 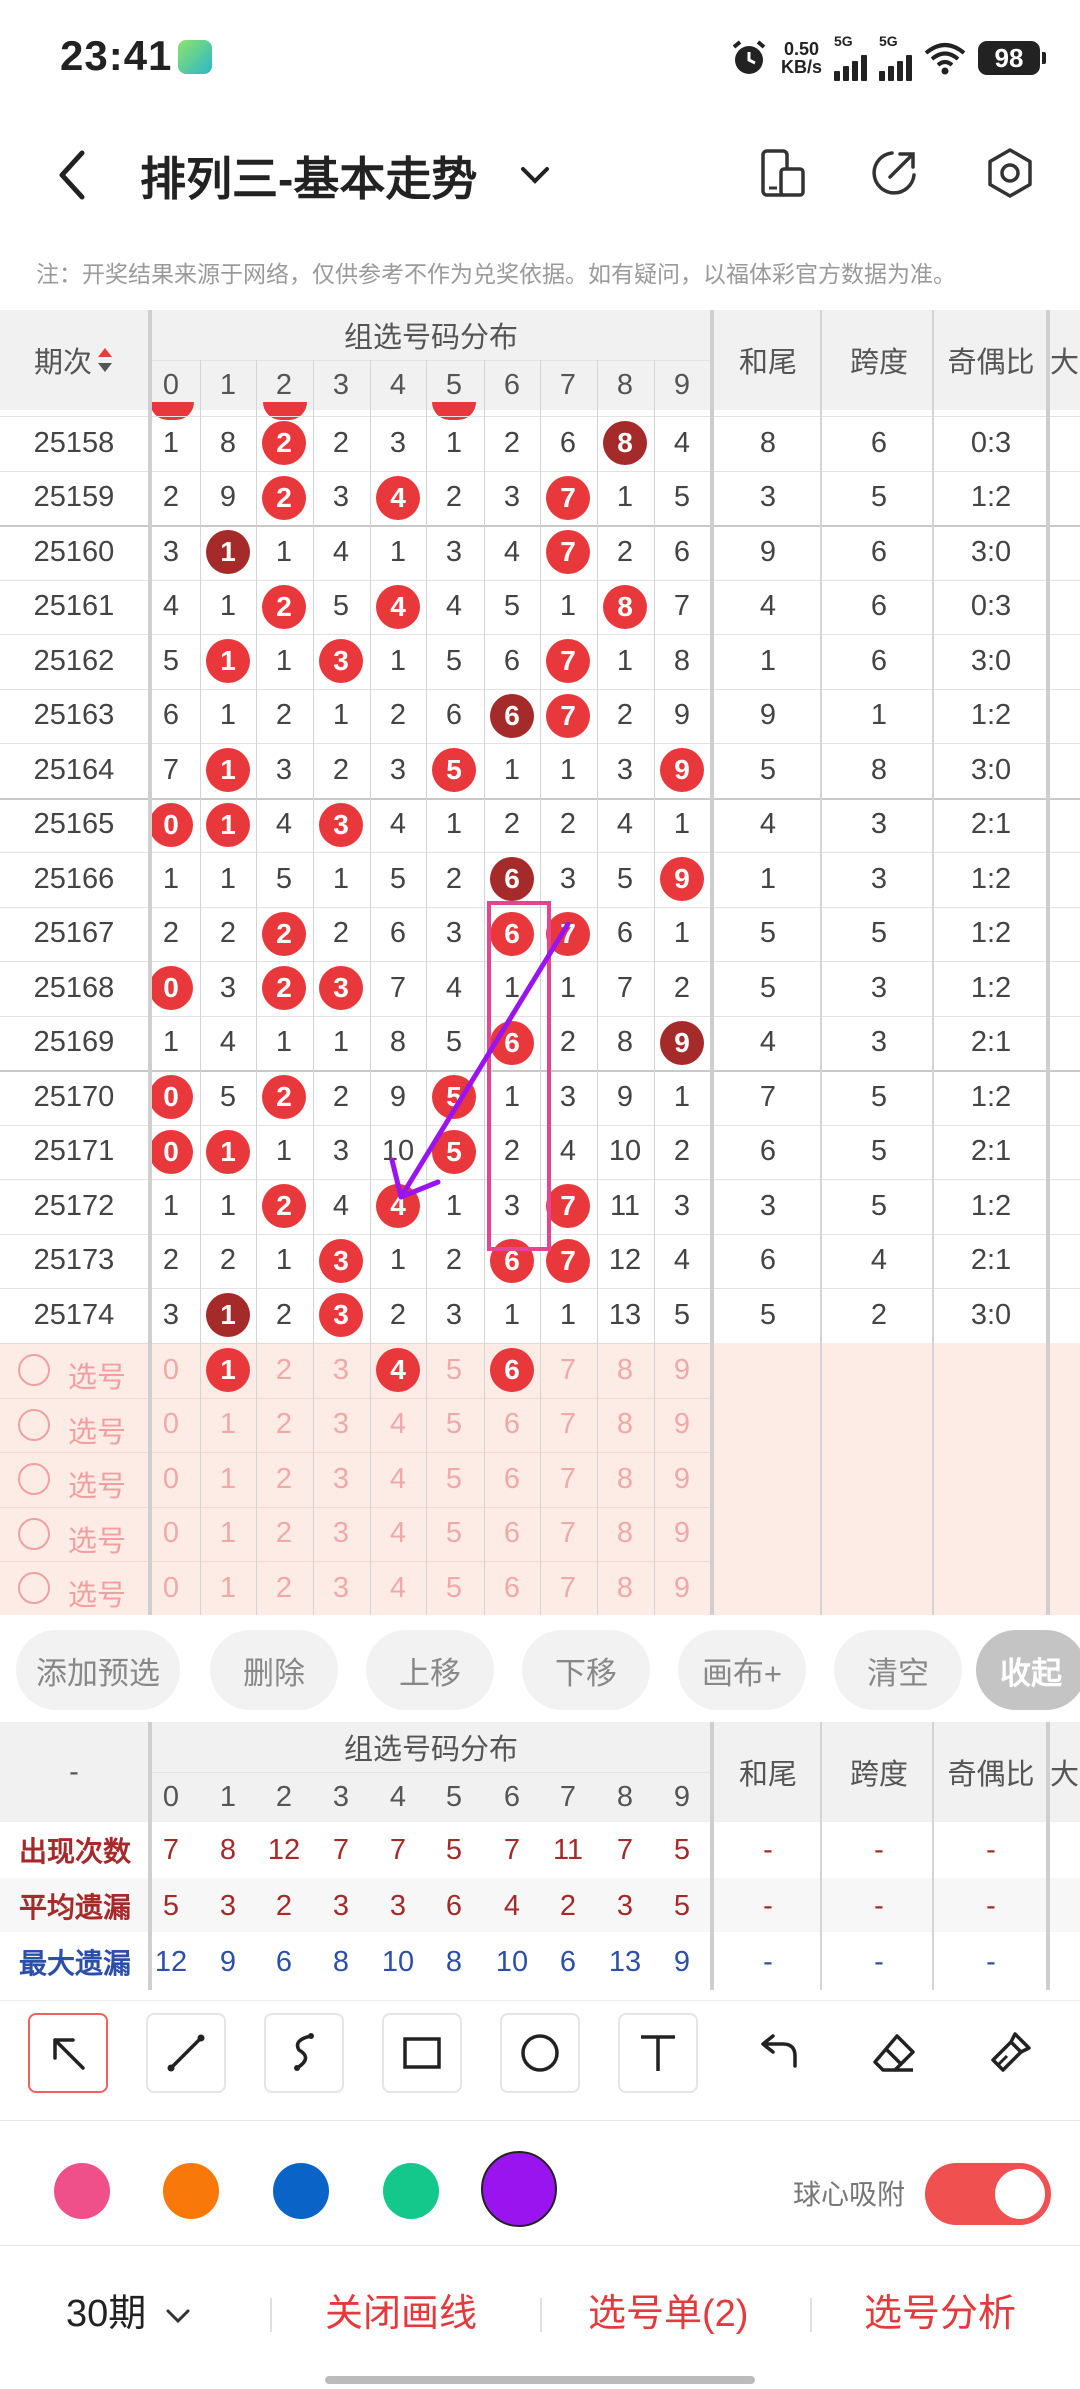 What do you see at coordinates (411, 2191) in the screenshot?
I see `color-swatch-green` at bounding box center [411, 2191].